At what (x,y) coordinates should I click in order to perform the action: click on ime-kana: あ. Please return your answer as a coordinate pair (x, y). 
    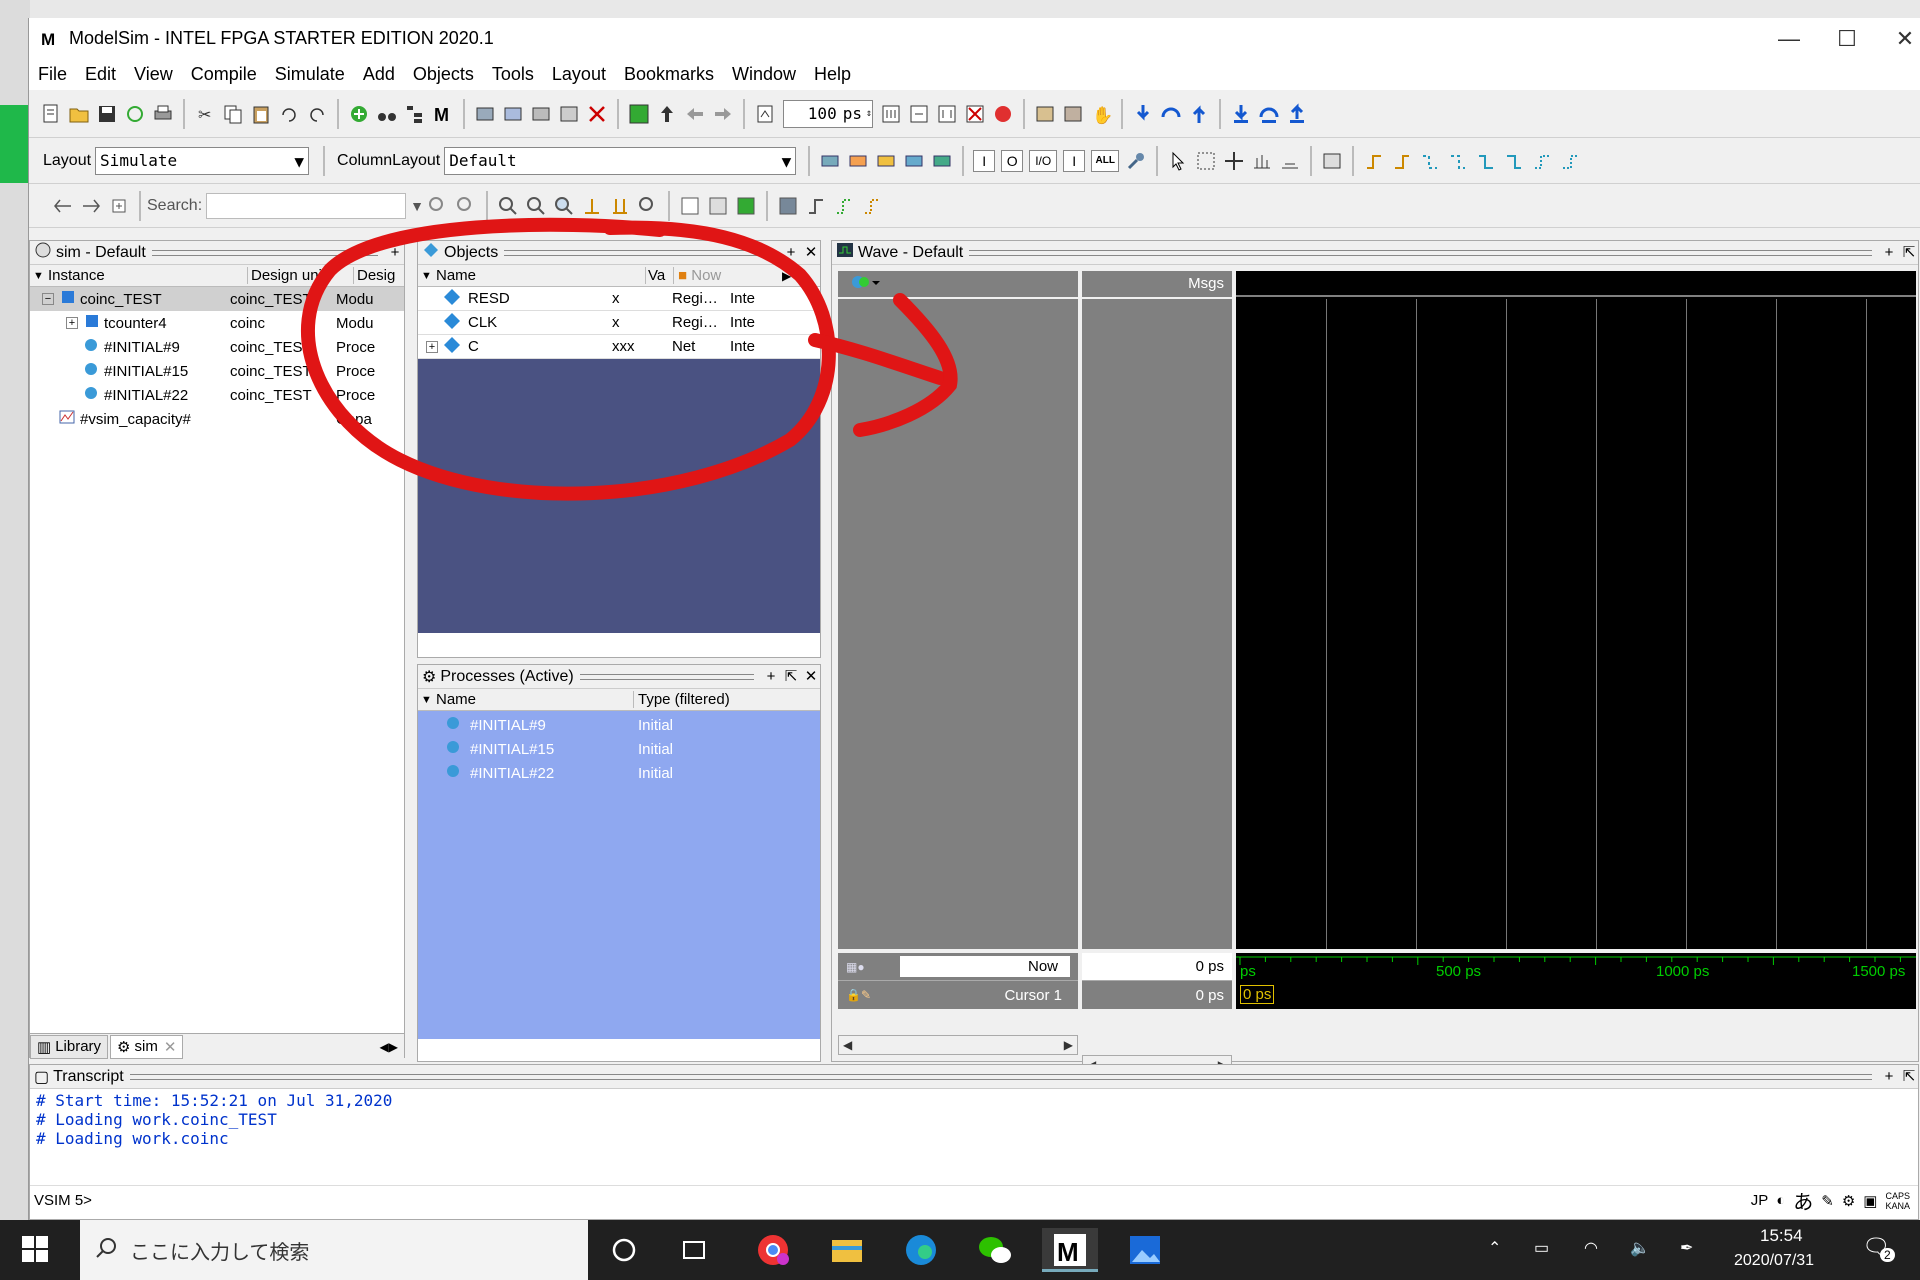
    Looking at the image, I should click on (1803, 1200).